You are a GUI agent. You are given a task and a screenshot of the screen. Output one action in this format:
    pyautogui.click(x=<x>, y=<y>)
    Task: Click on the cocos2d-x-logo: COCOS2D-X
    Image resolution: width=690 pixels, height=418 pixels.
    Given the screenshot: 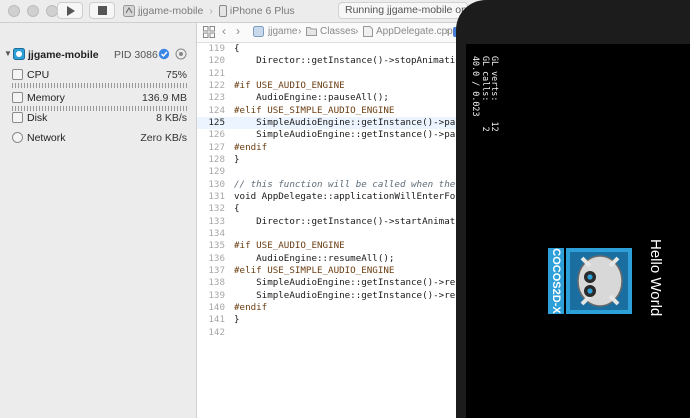 What is the action you would take?
    pyautogui.click(x=590, y=281)
    